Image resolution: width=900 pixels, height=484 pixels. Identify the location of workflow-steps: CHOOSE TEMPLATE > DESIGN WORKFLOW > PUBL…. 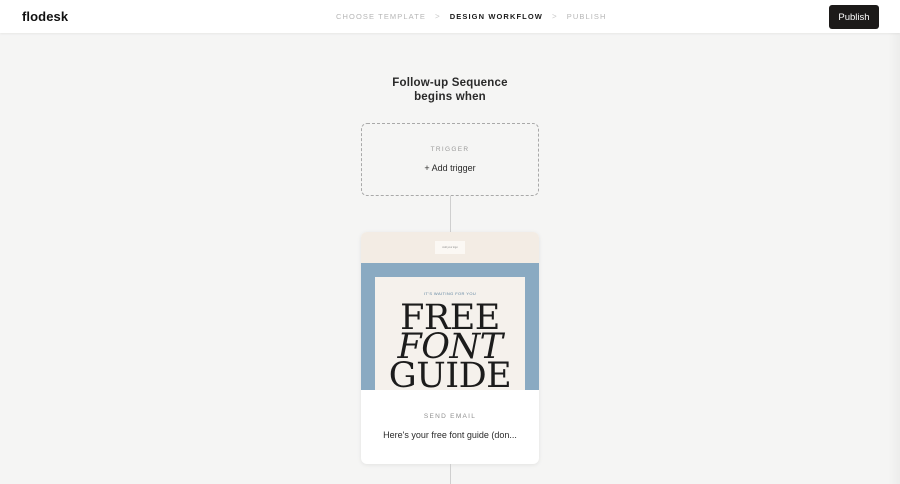
(471, 16).